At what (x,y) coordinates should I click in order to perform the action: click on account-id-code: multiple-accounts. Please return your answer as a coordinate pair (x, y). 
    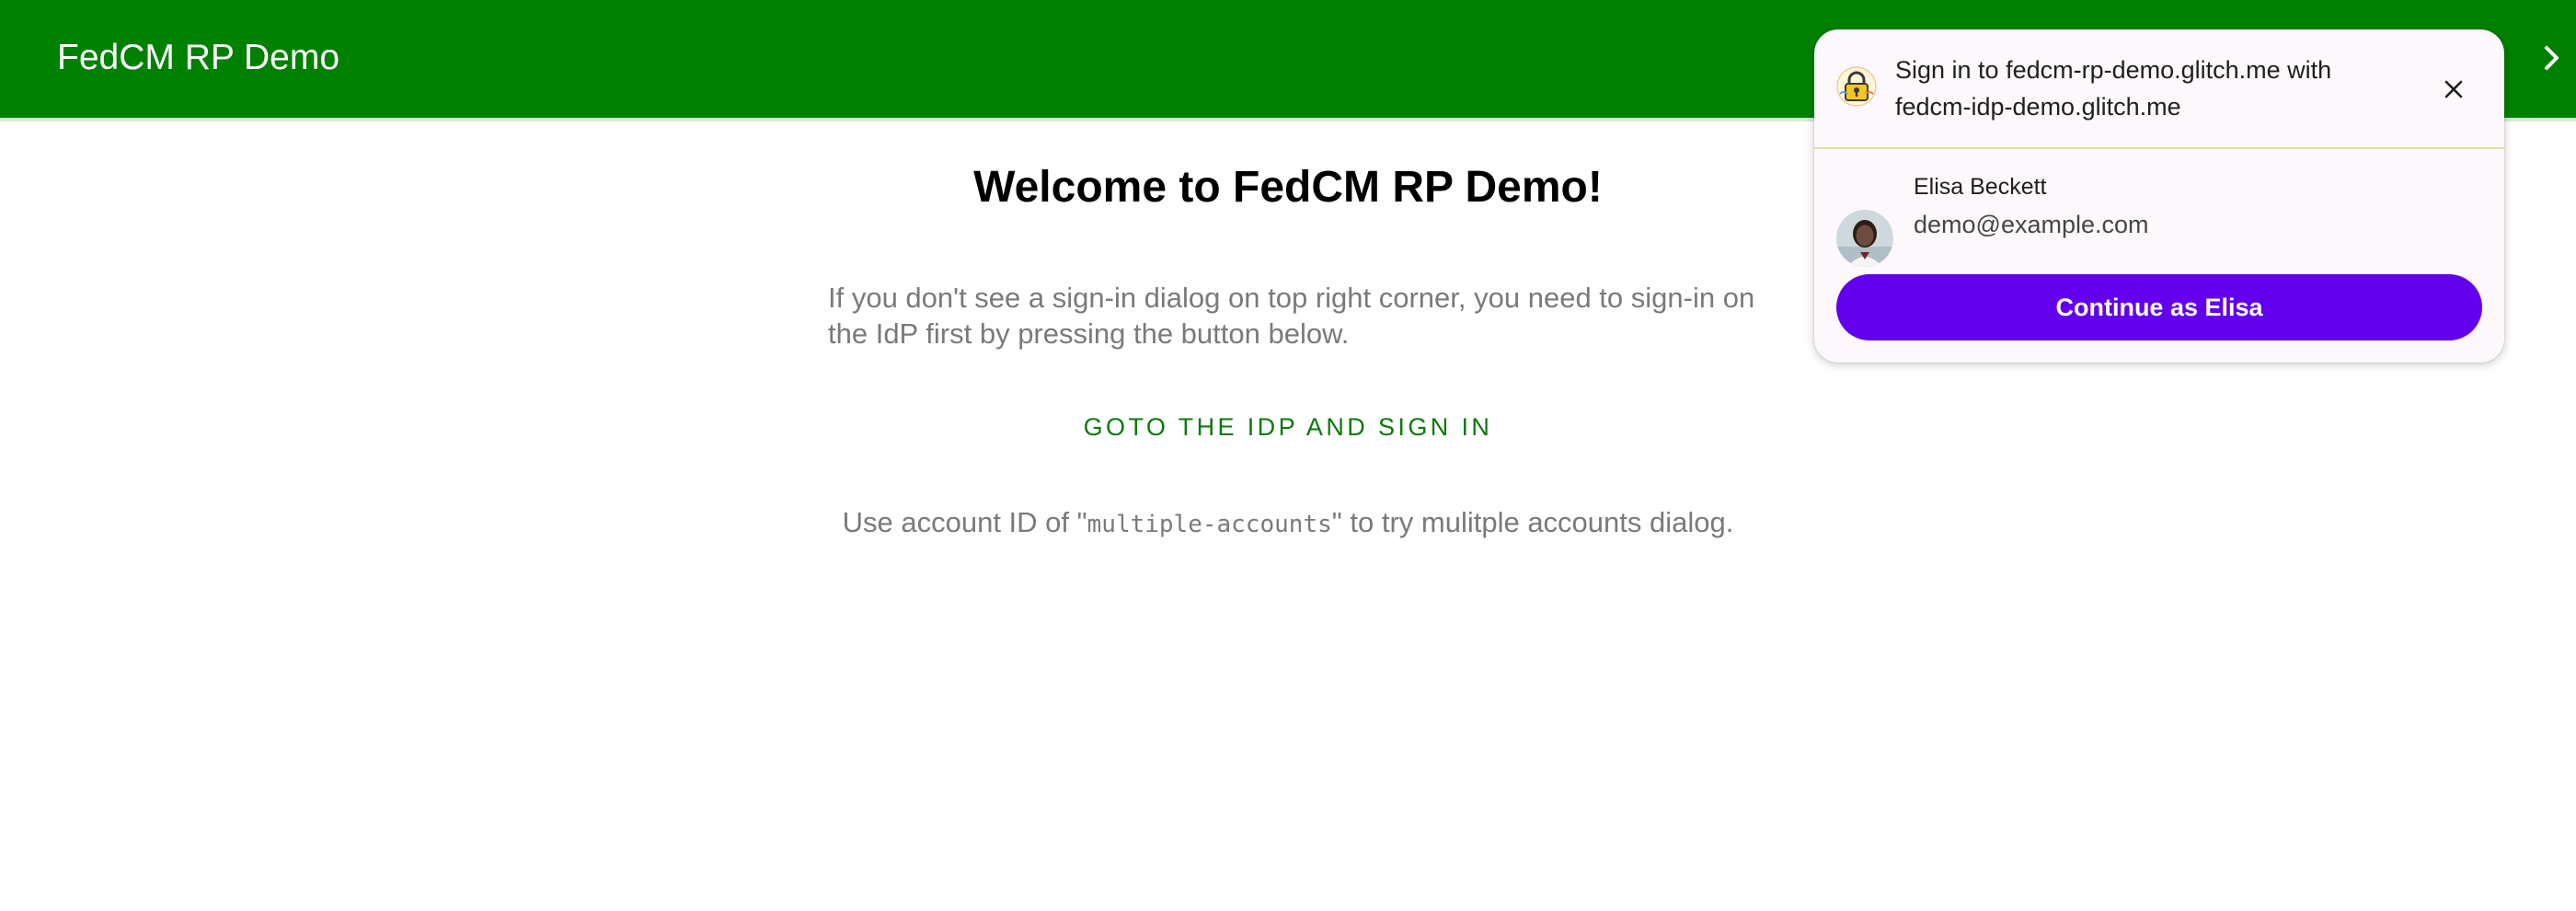
    Looking at the image, I should click on (1209, 524).